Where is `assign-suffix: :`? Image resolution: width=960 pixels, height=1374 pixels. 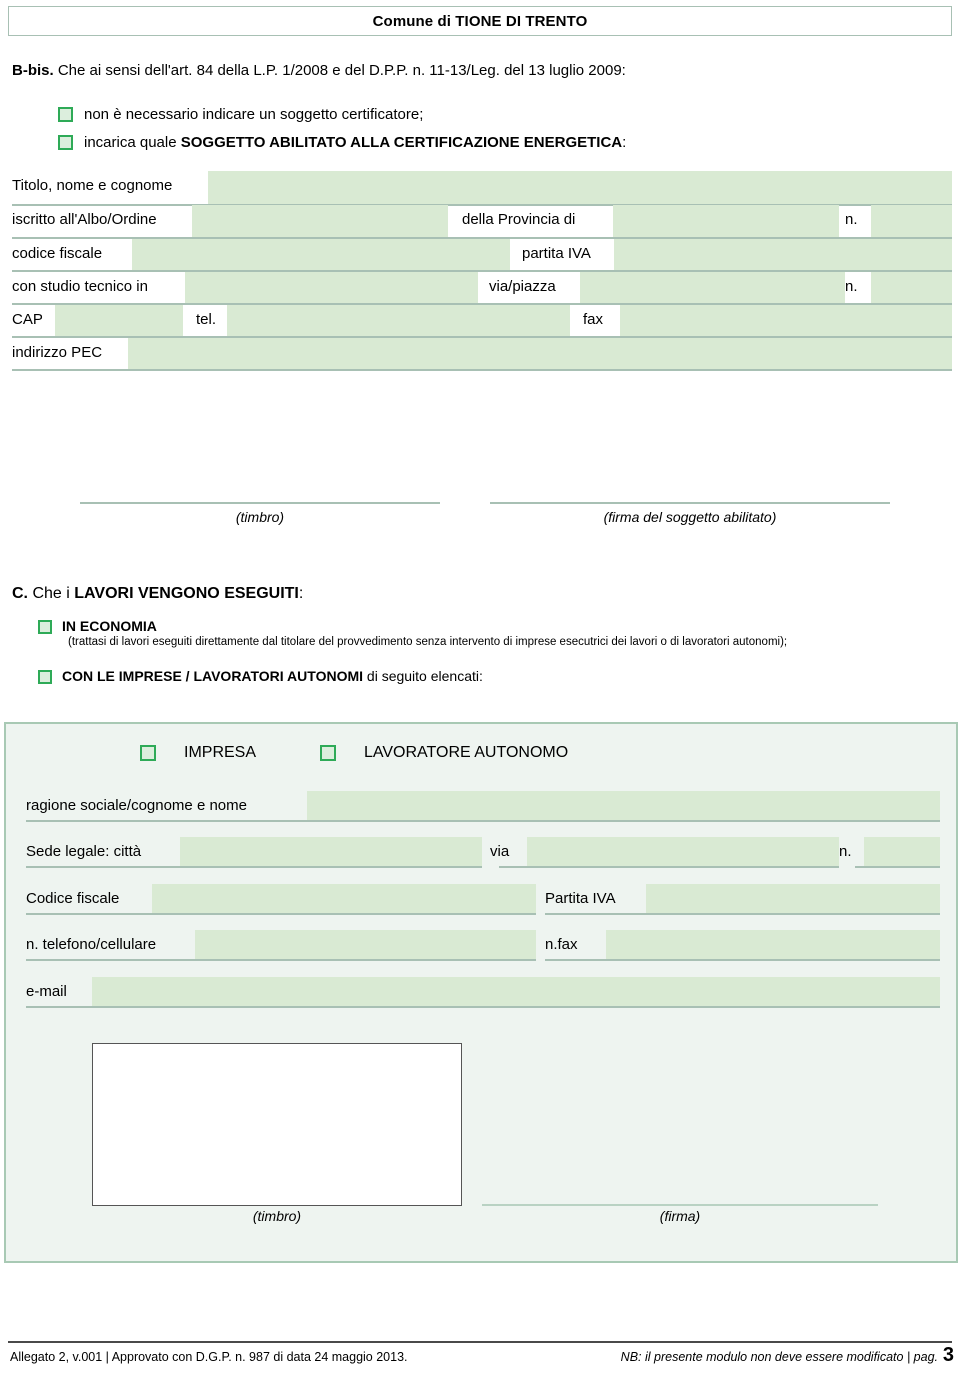 assign-suffix: : is located at coordinates (624, 142).